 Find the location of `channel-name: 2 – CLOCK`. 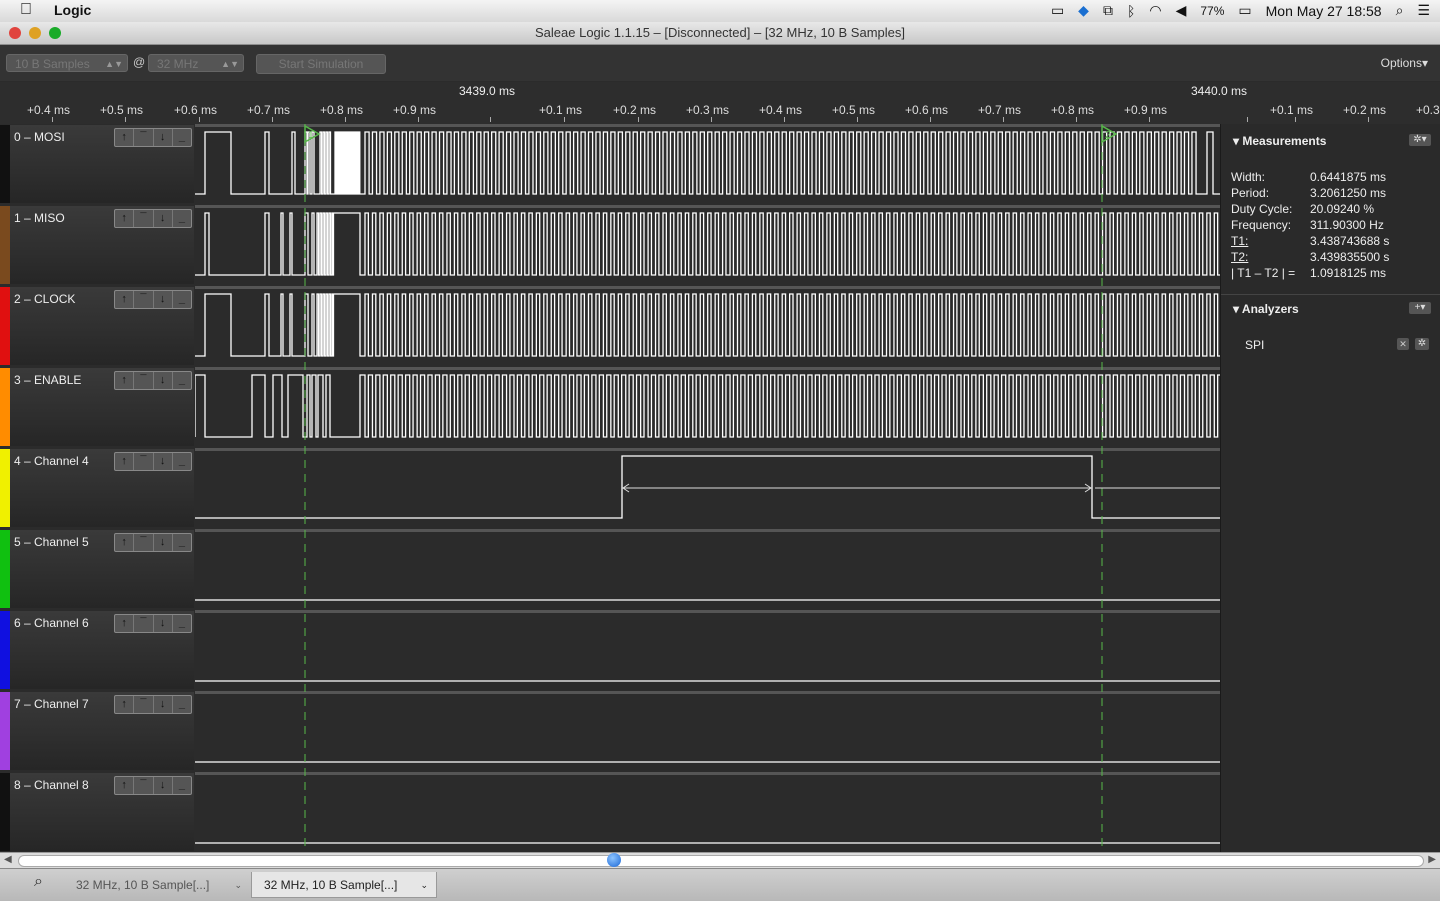

channel-name: 2 – CLOCK is located at coordinates (44, 299).